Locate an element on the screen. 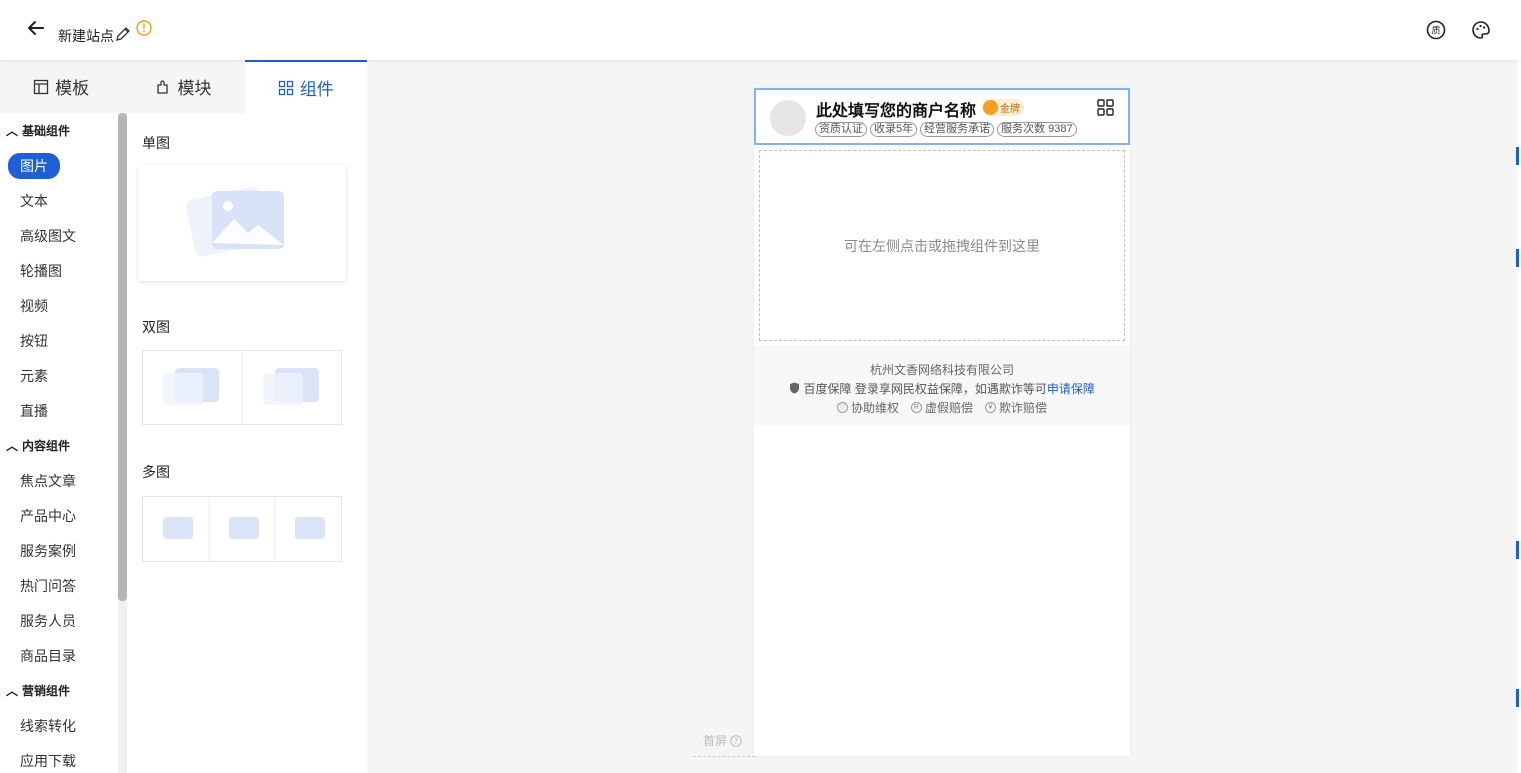 The image size is (1521, 773). category-label: 商品目录 is located at coordinates (48, 655).